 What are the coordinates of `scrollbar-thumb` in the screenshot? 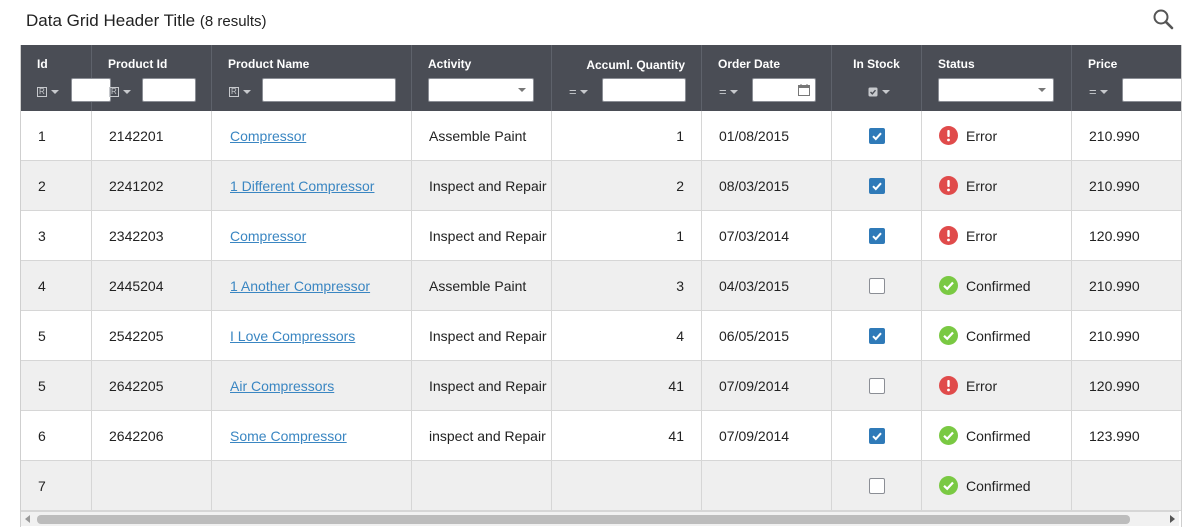 It's located at (583, 519).